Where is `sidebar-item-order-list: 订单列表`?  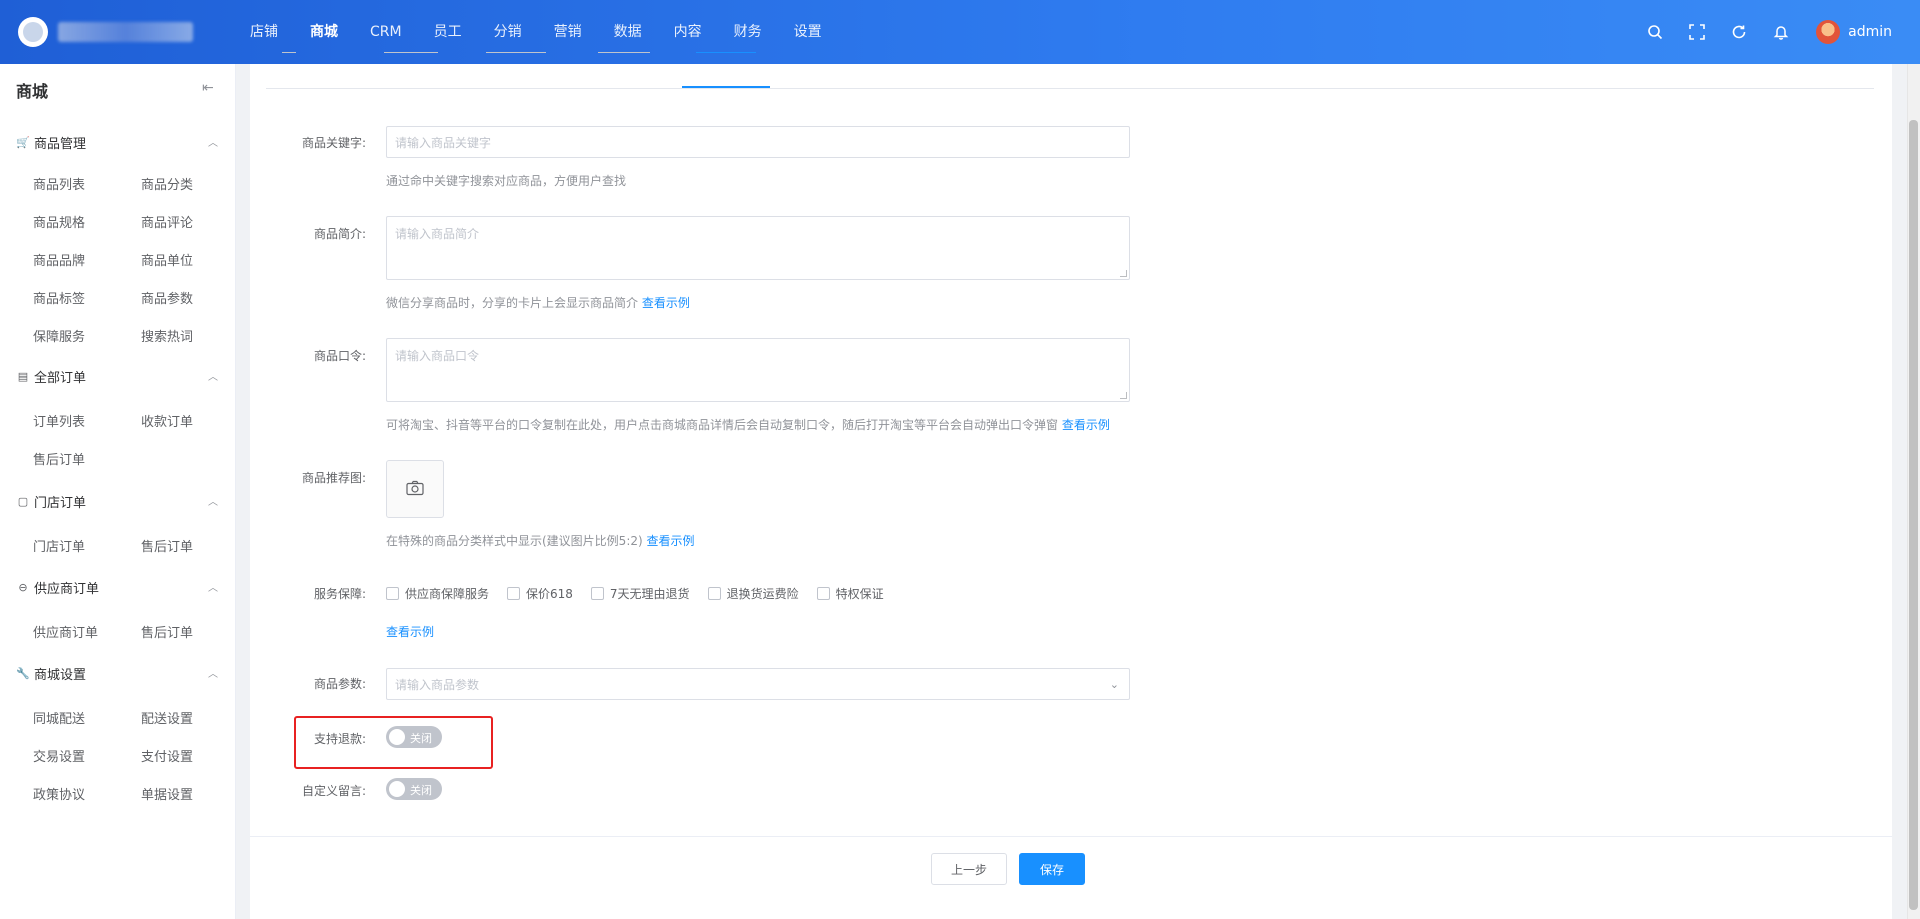 sidebar-item-order-list: 订单列表 is located at coordinates (59, 420).